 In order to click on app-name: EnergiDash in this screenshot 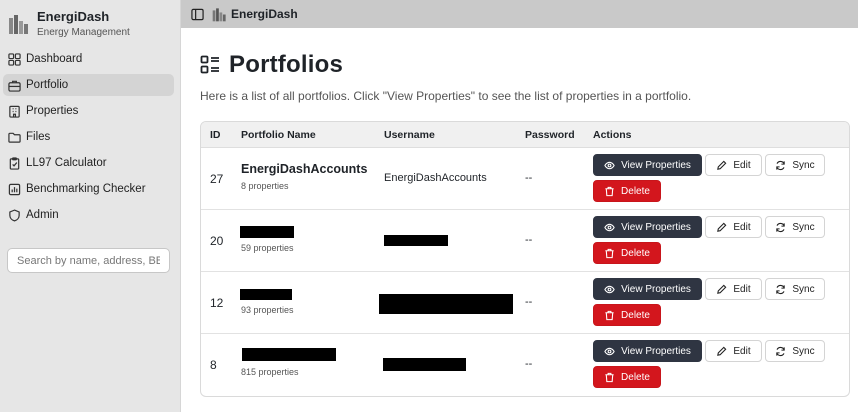, I will do `click(73, 16)`.